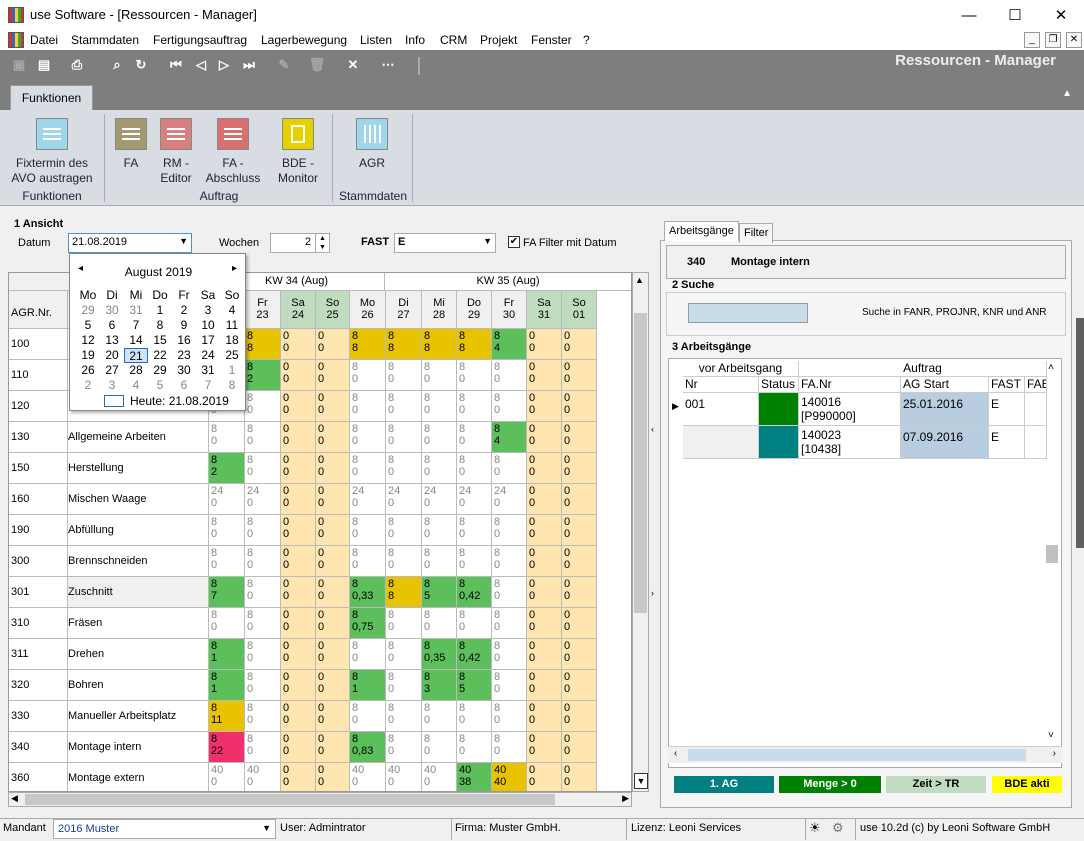 This screenshot has height=841, width=1084. I want to click on capacity-cell: 84, so click(509, 344).